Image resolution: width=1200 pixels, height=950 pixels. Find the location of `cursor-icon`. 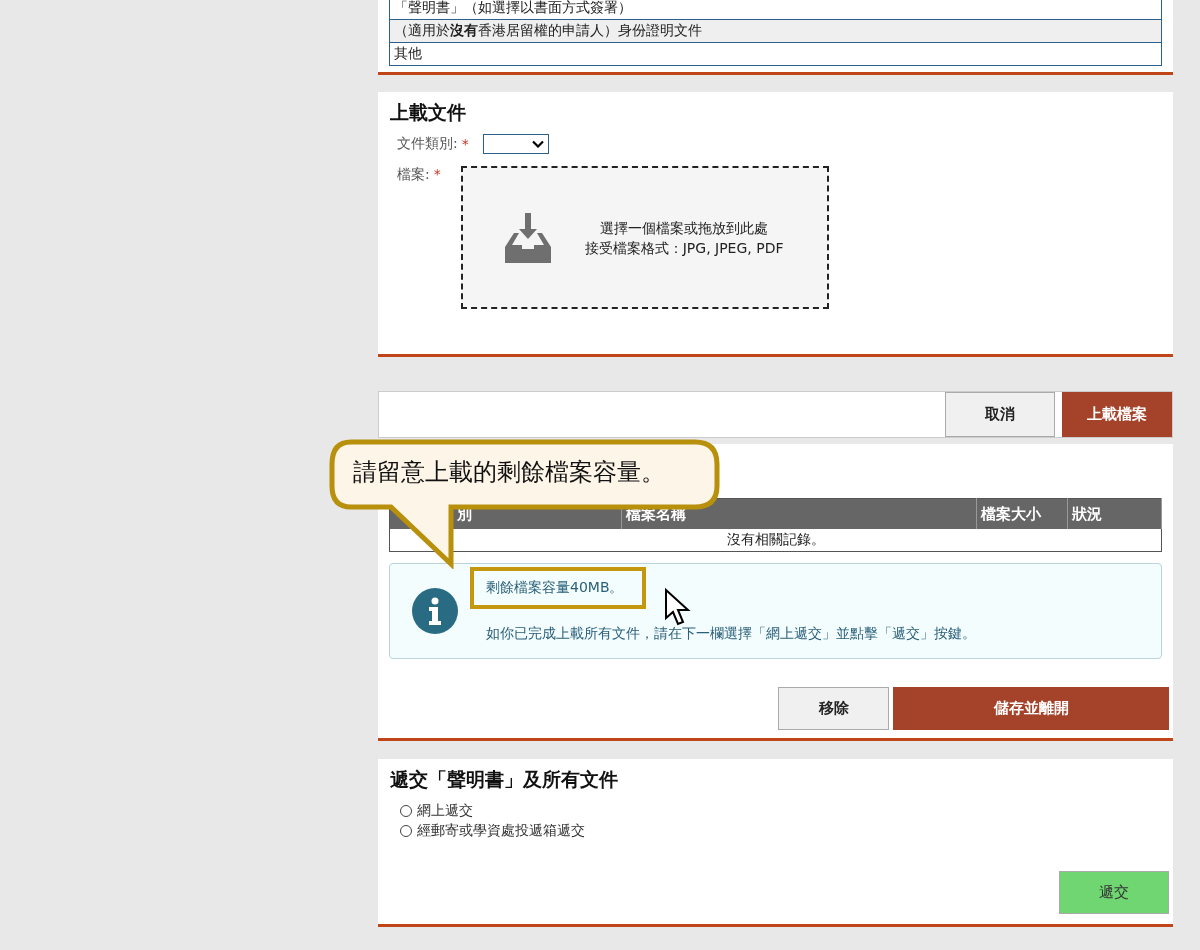

cursor-icon is located at coordinates (678, 608).